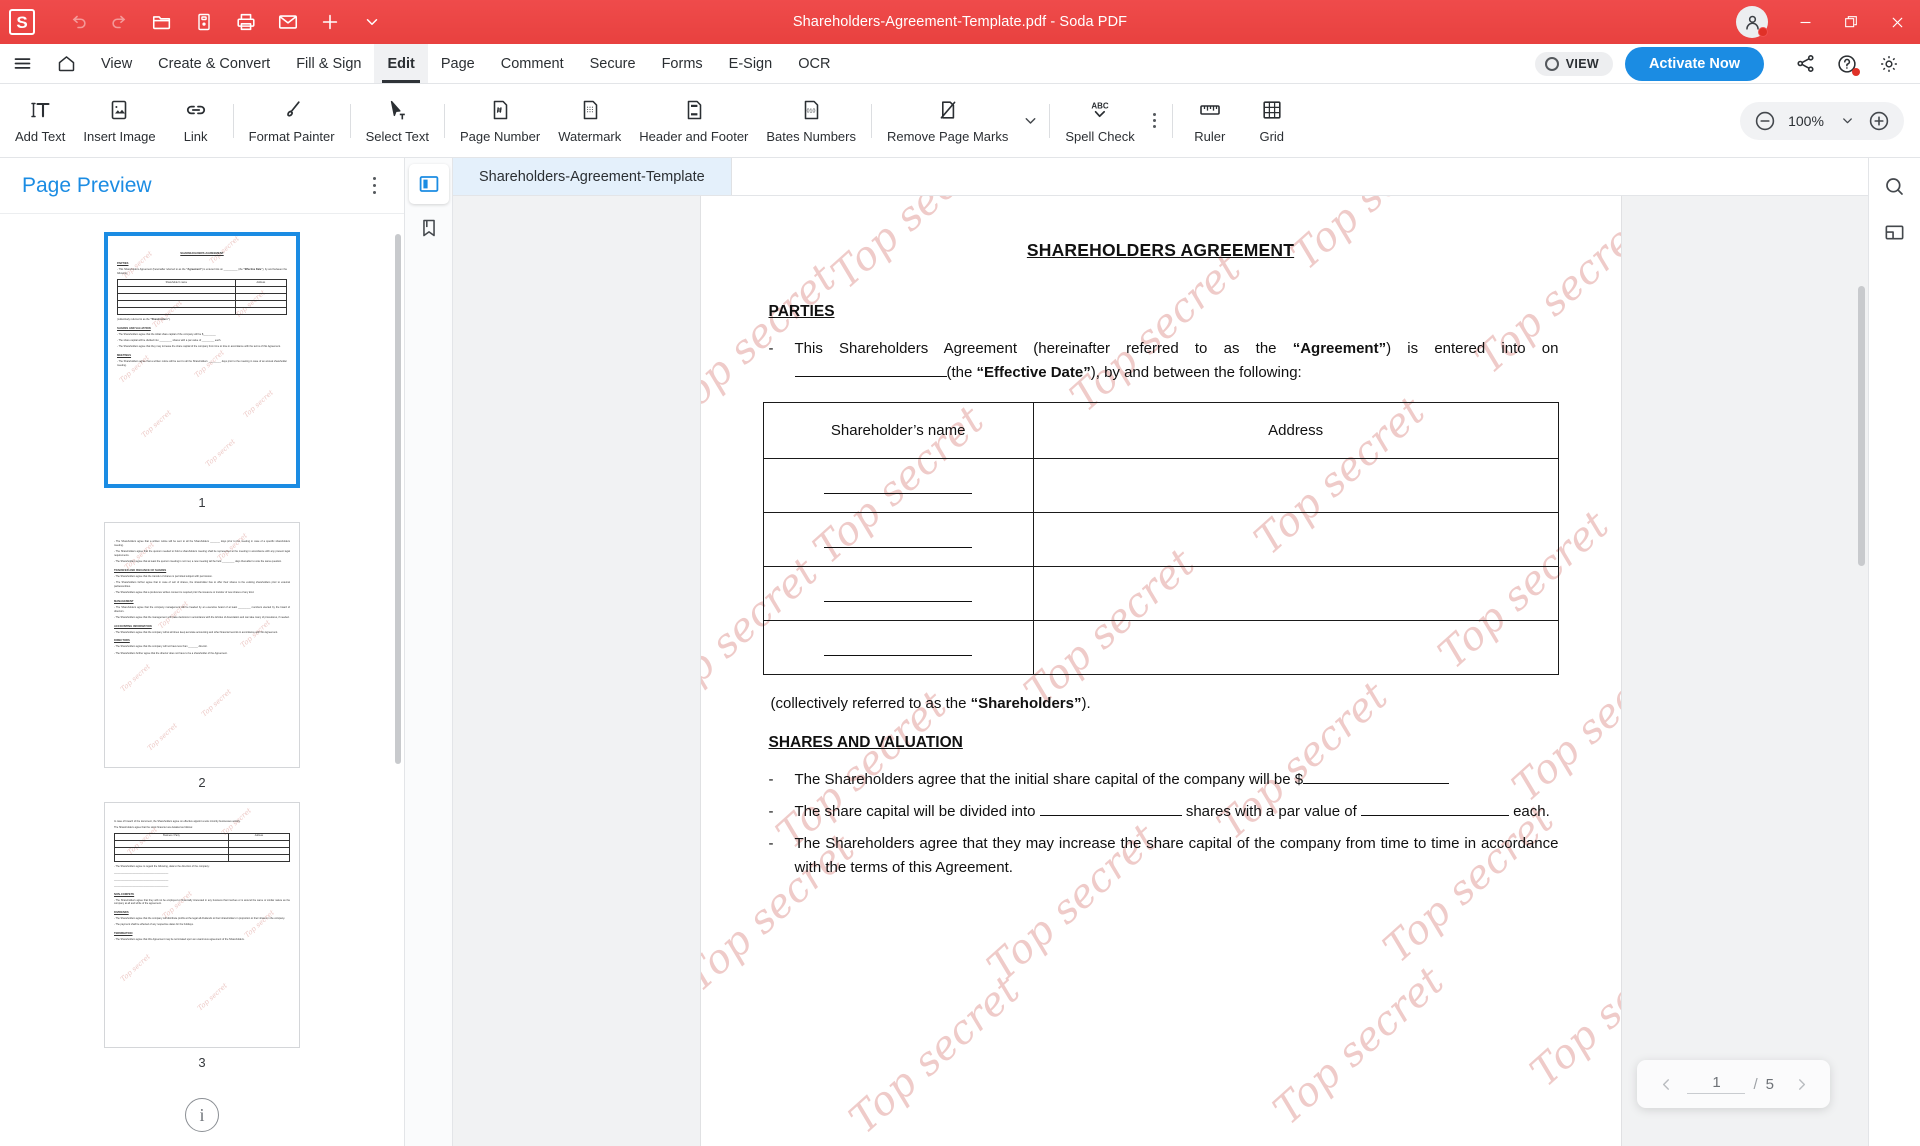  What do you see at coordinates (120, 22) in the screenshot?
I see `redo-icon` at bounding box center [120, 22].